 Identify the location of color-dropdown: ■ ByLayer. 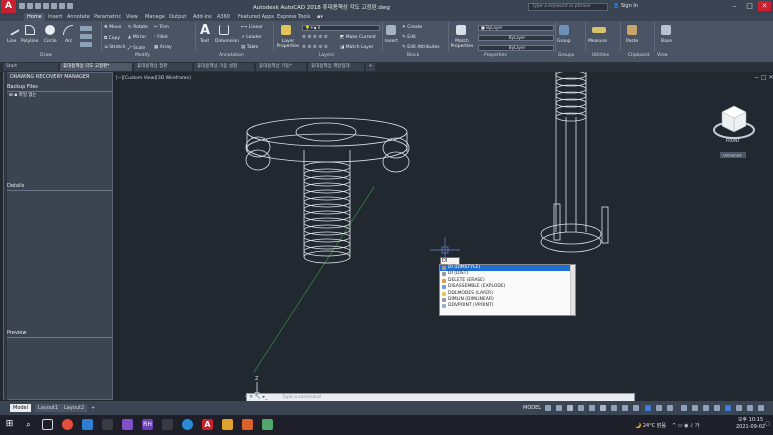
(516, 28).